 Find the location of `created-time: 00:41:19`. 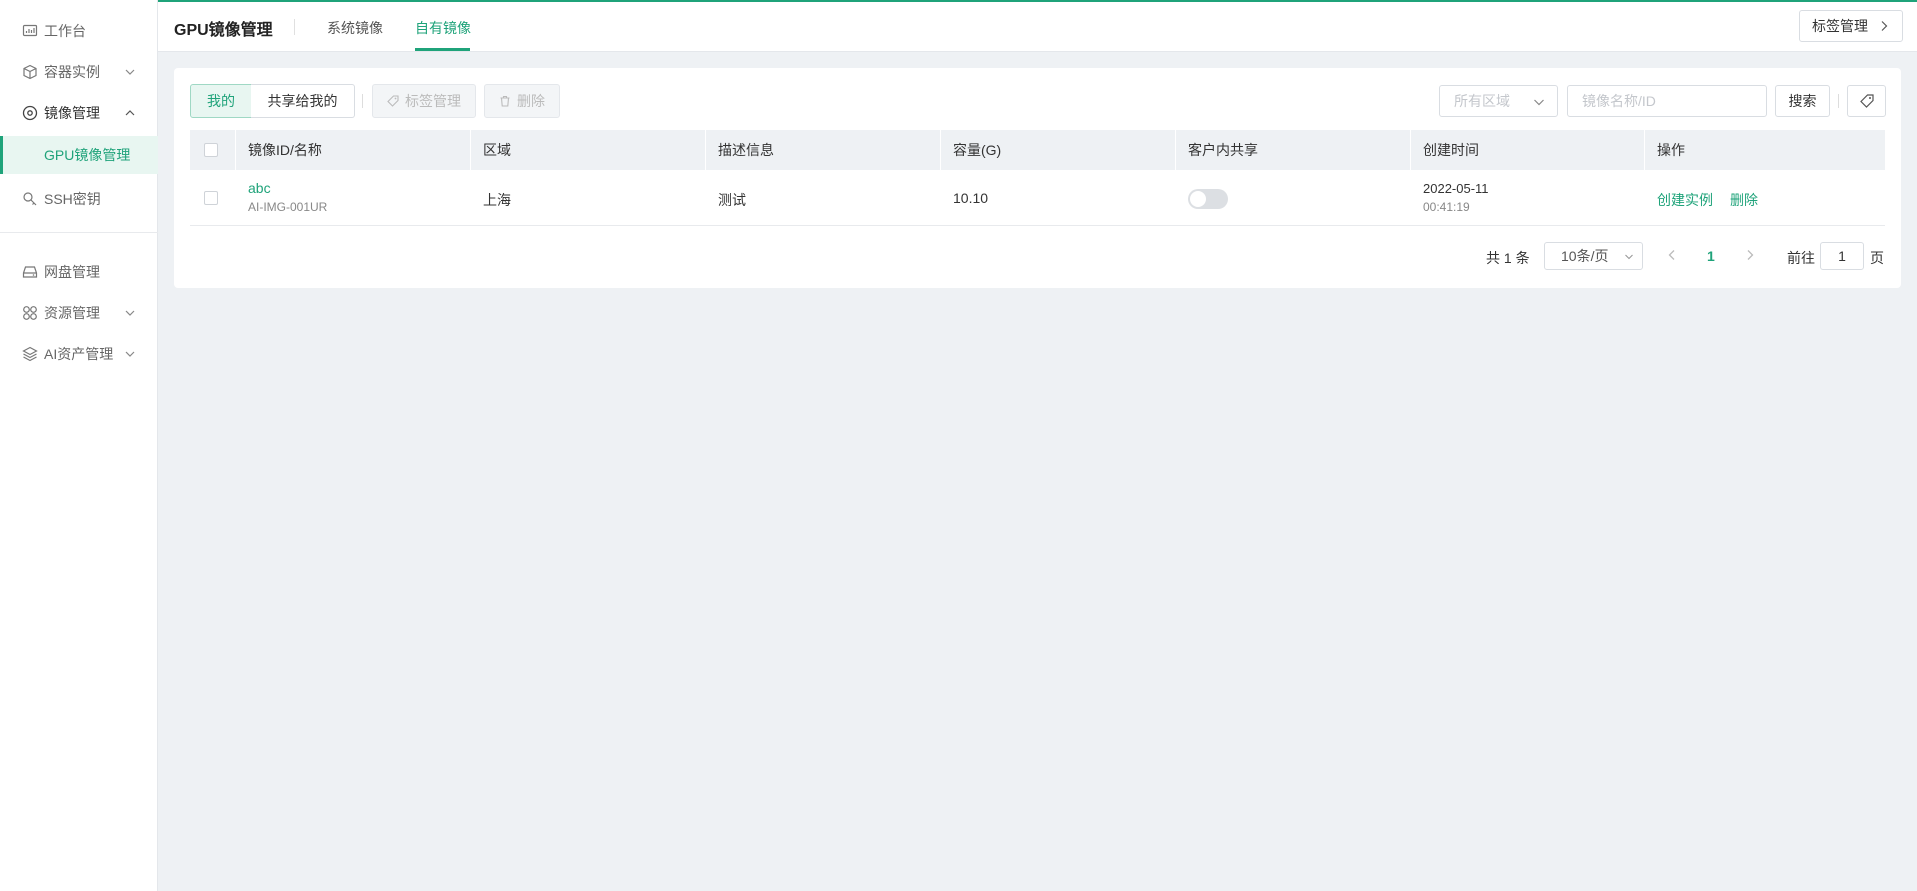

created-time: 00:41:19 is located at coordinates (1446, 207).